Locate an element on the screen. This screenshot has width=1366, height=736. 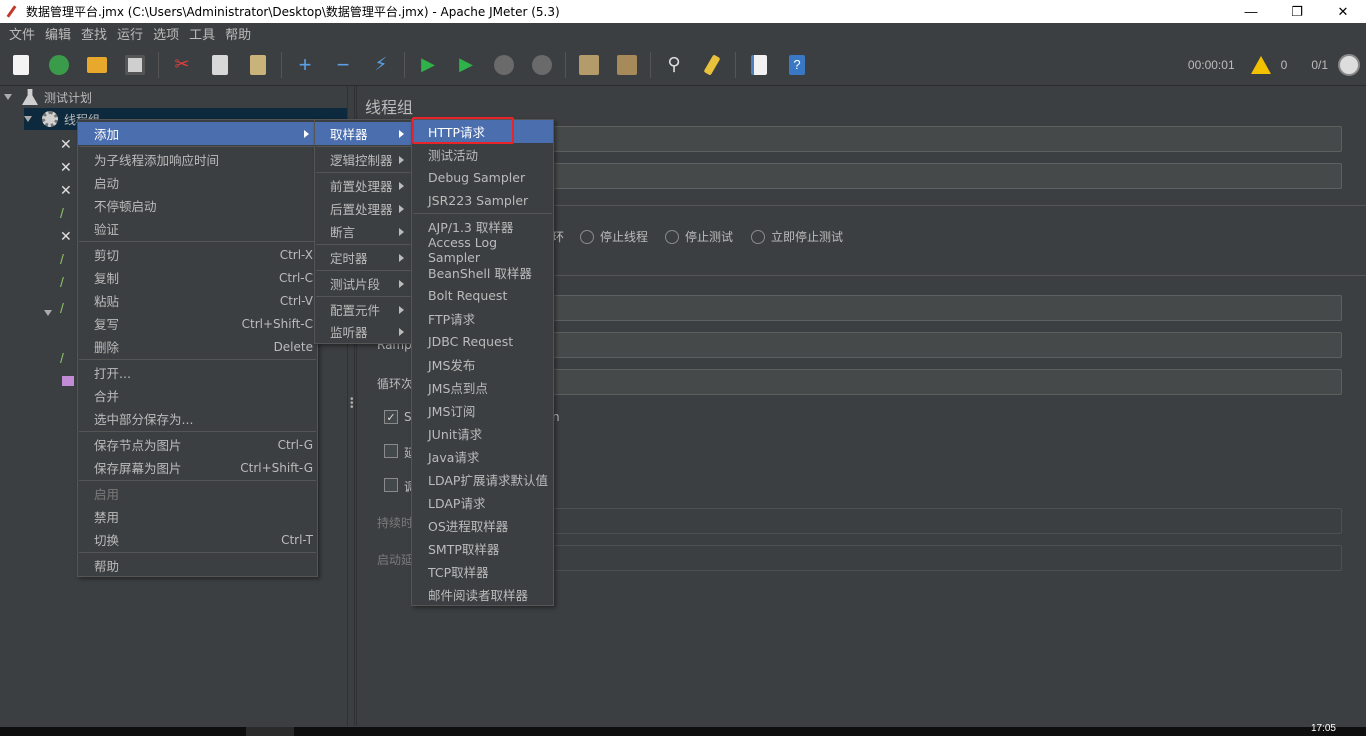
toggle-icon: ⚡ is located at coordinates (381, 65).